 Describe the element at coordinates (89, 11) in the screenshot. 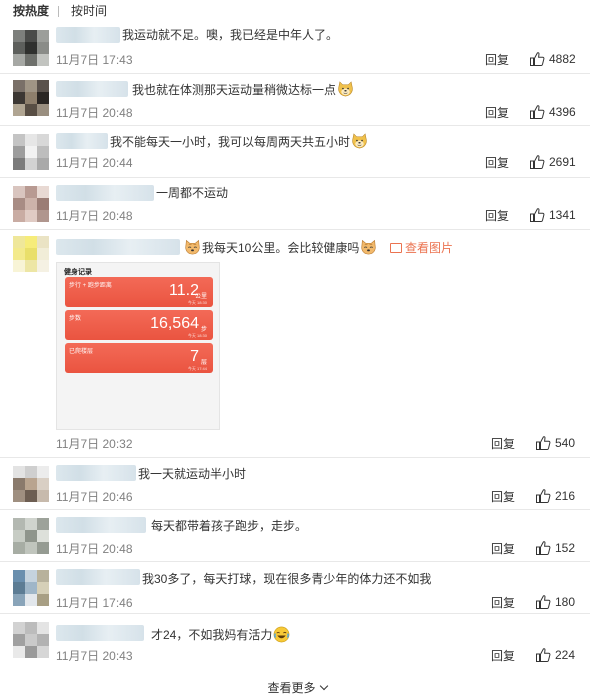

I see `sort-by-time-tab: 按时间` at that location.